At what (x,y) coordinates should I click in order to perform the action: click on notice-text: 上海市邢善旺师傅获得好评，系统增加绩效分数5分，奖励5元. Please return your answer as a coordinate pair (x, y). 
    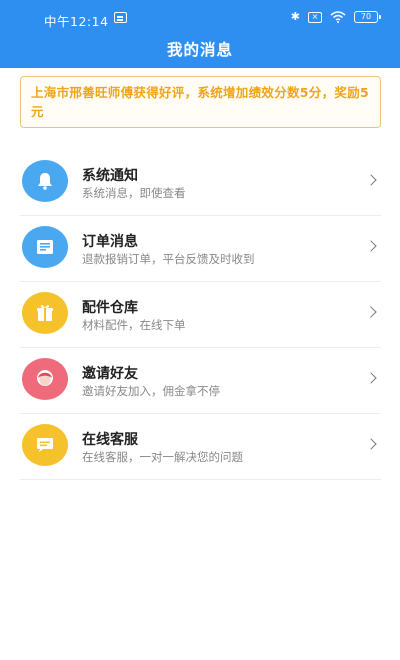
    Looking at the image, I should click on (200, 102).